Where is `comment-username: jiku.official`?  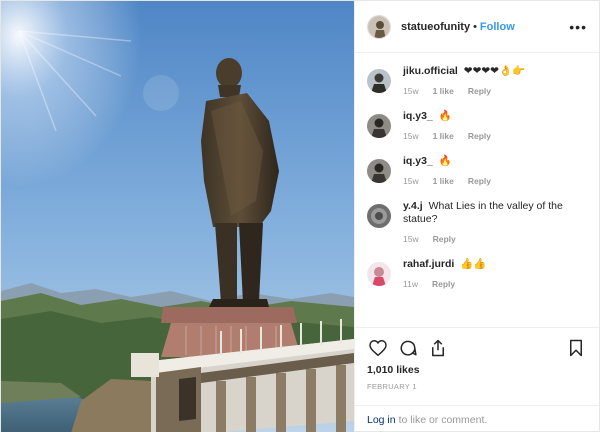 comment-username: jiku.official is located at coordinates (430, 71).